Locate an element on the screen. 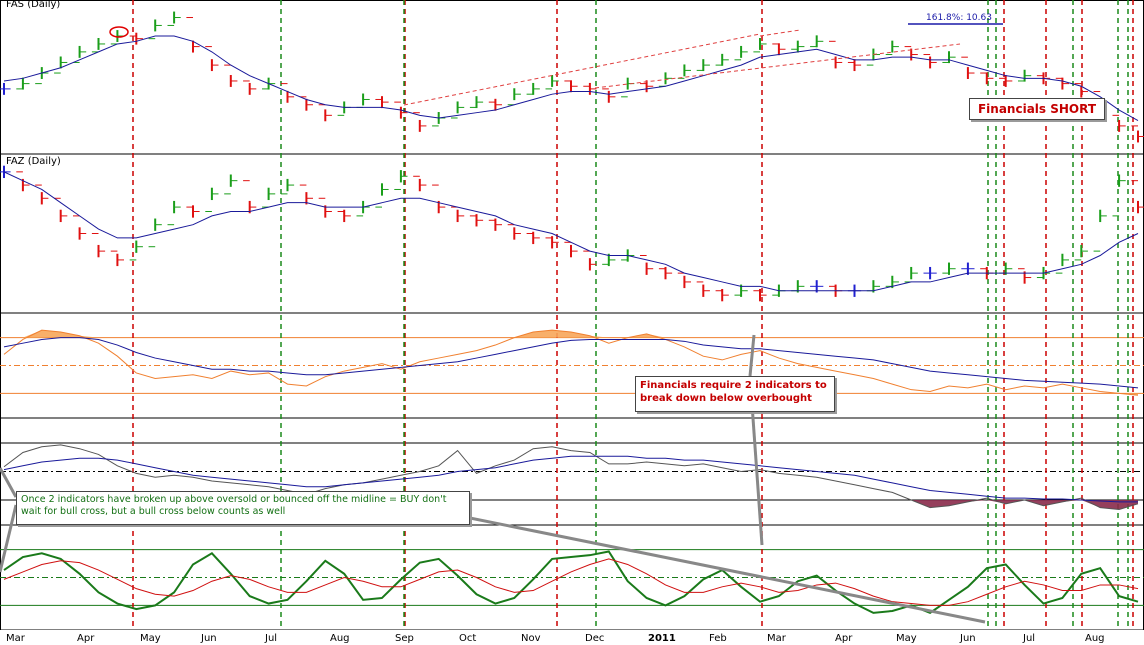 The height and width of the screenshot is (645, 1144). x-axis-tick-label: Sep is located at coordinates (404, 638).